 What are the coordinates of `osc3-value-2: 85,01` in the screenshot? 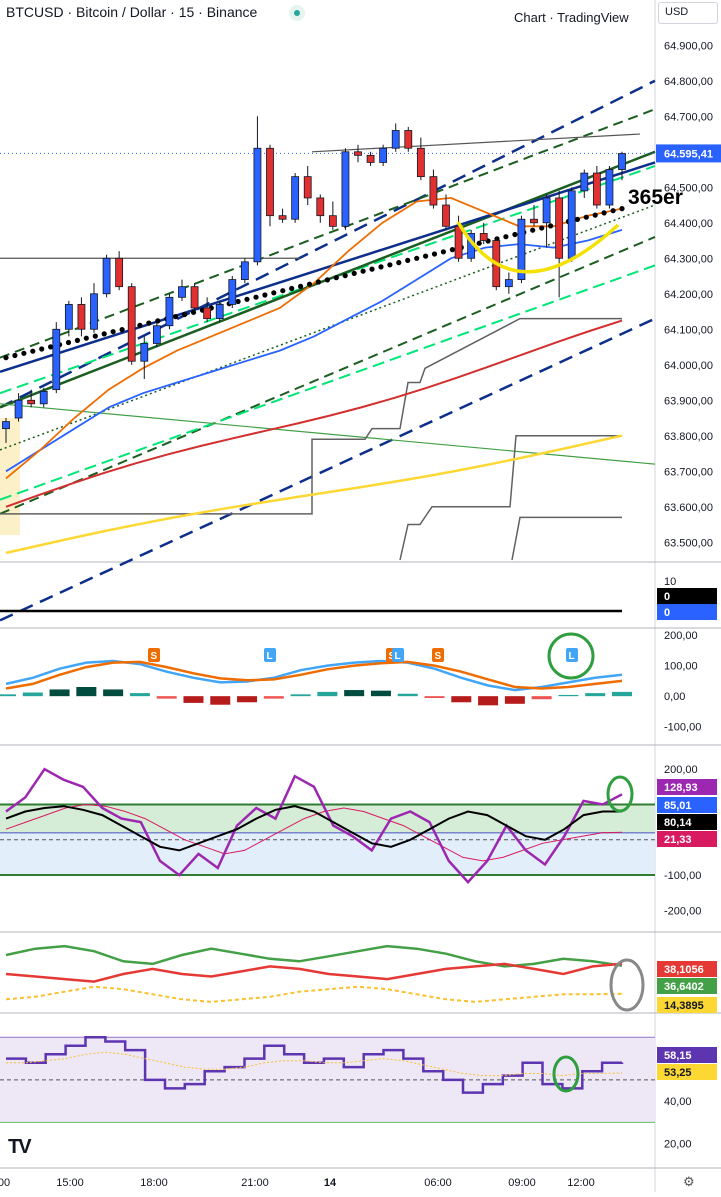 It's located at (678, 806).